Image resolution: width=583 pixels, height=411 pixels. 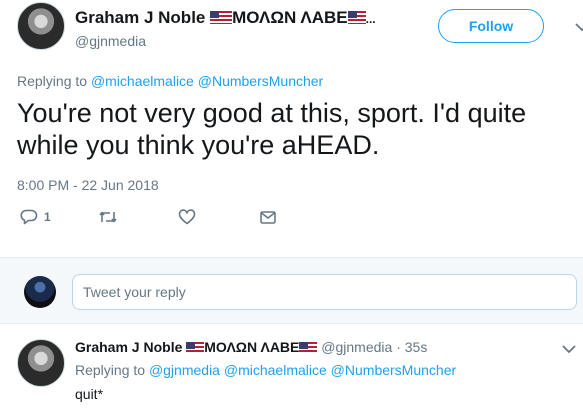 I want to click on timestamp: 8:00 PM - 22 Jun 2018, so click(x=88, y=185).